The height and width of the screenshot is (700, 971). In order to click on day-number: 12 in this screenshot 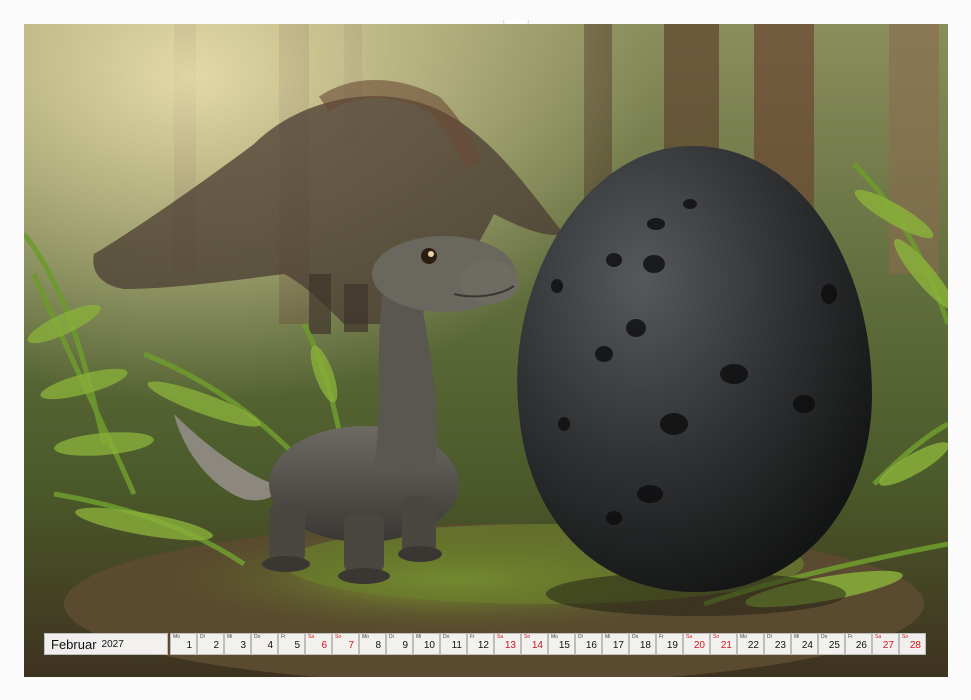, I will do `click(483, 645)`.